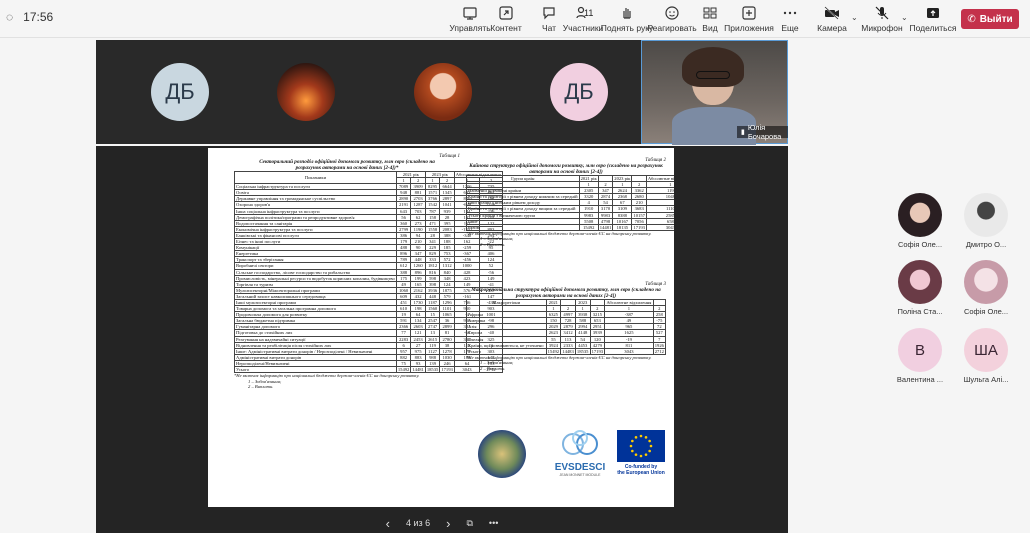  What do you see at coordinates (790, 28) in the screenshot?
I see `toolbar-button-label: Еще` at bounding box center [790, 28].